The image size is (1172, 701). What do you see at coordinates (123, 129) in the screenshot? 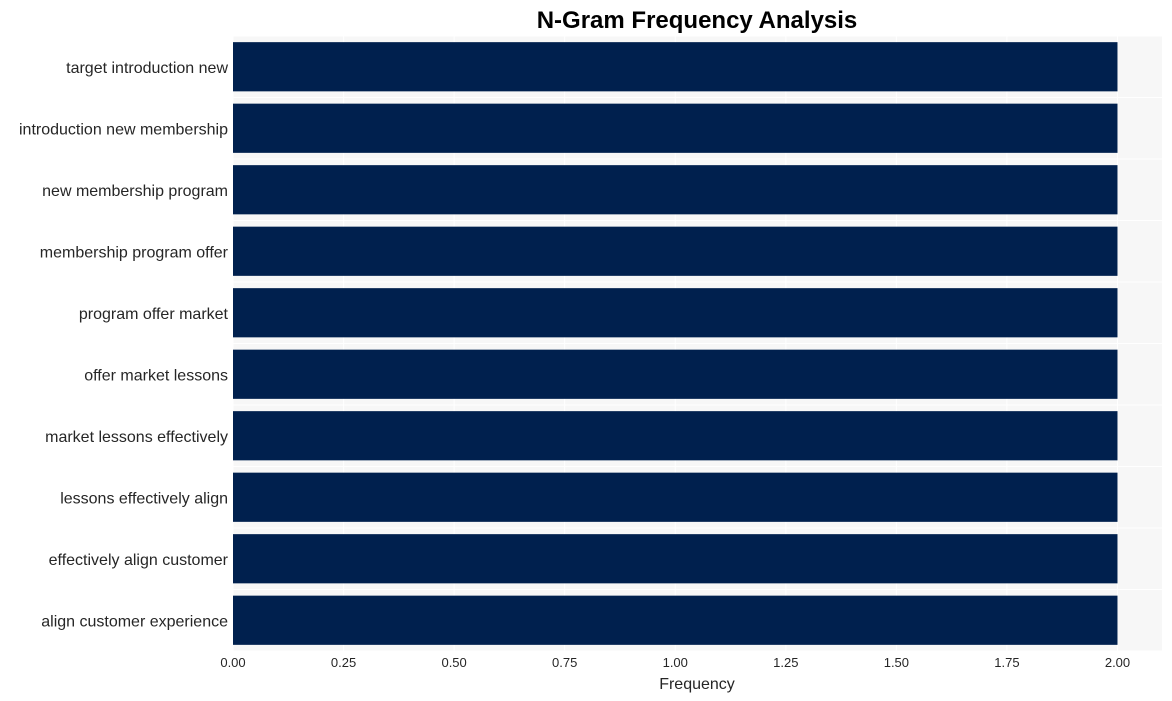
I see `y-tick-label: introduction new membership` at bounding box center [123, 129].